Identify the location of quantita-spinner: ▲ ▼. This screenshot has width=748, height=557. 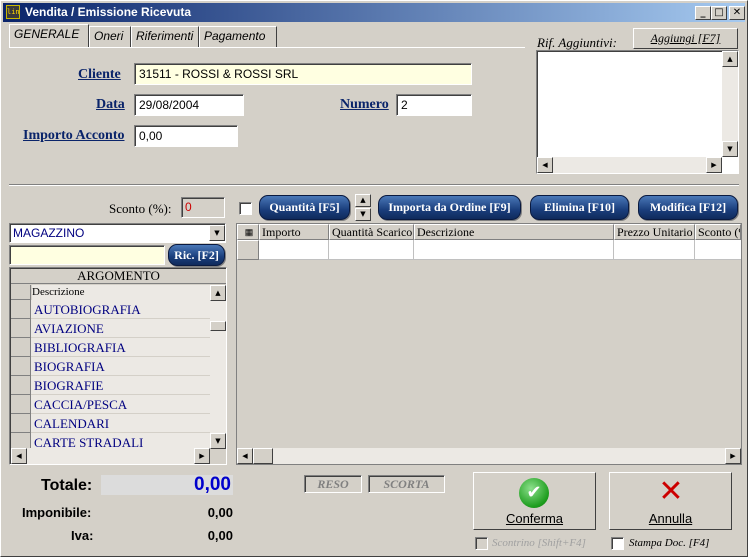
(363, 207).